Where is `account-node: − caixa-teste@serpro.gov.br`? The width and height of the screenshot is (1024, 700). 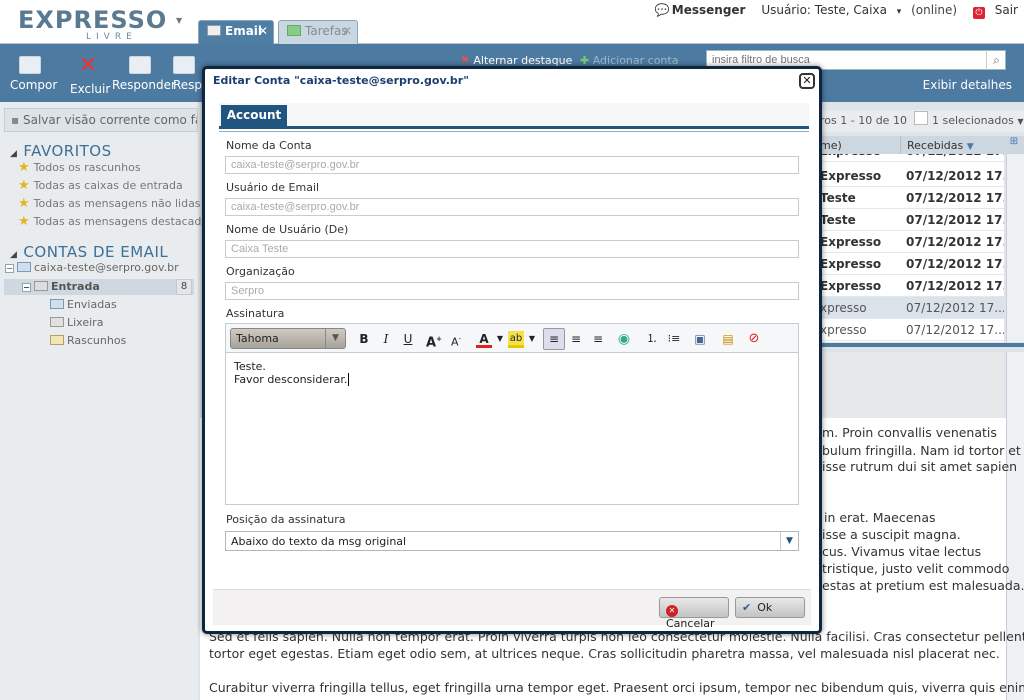 account-node: − caixa-teste@serpro.gov.br is located at coordinates (92, 267).